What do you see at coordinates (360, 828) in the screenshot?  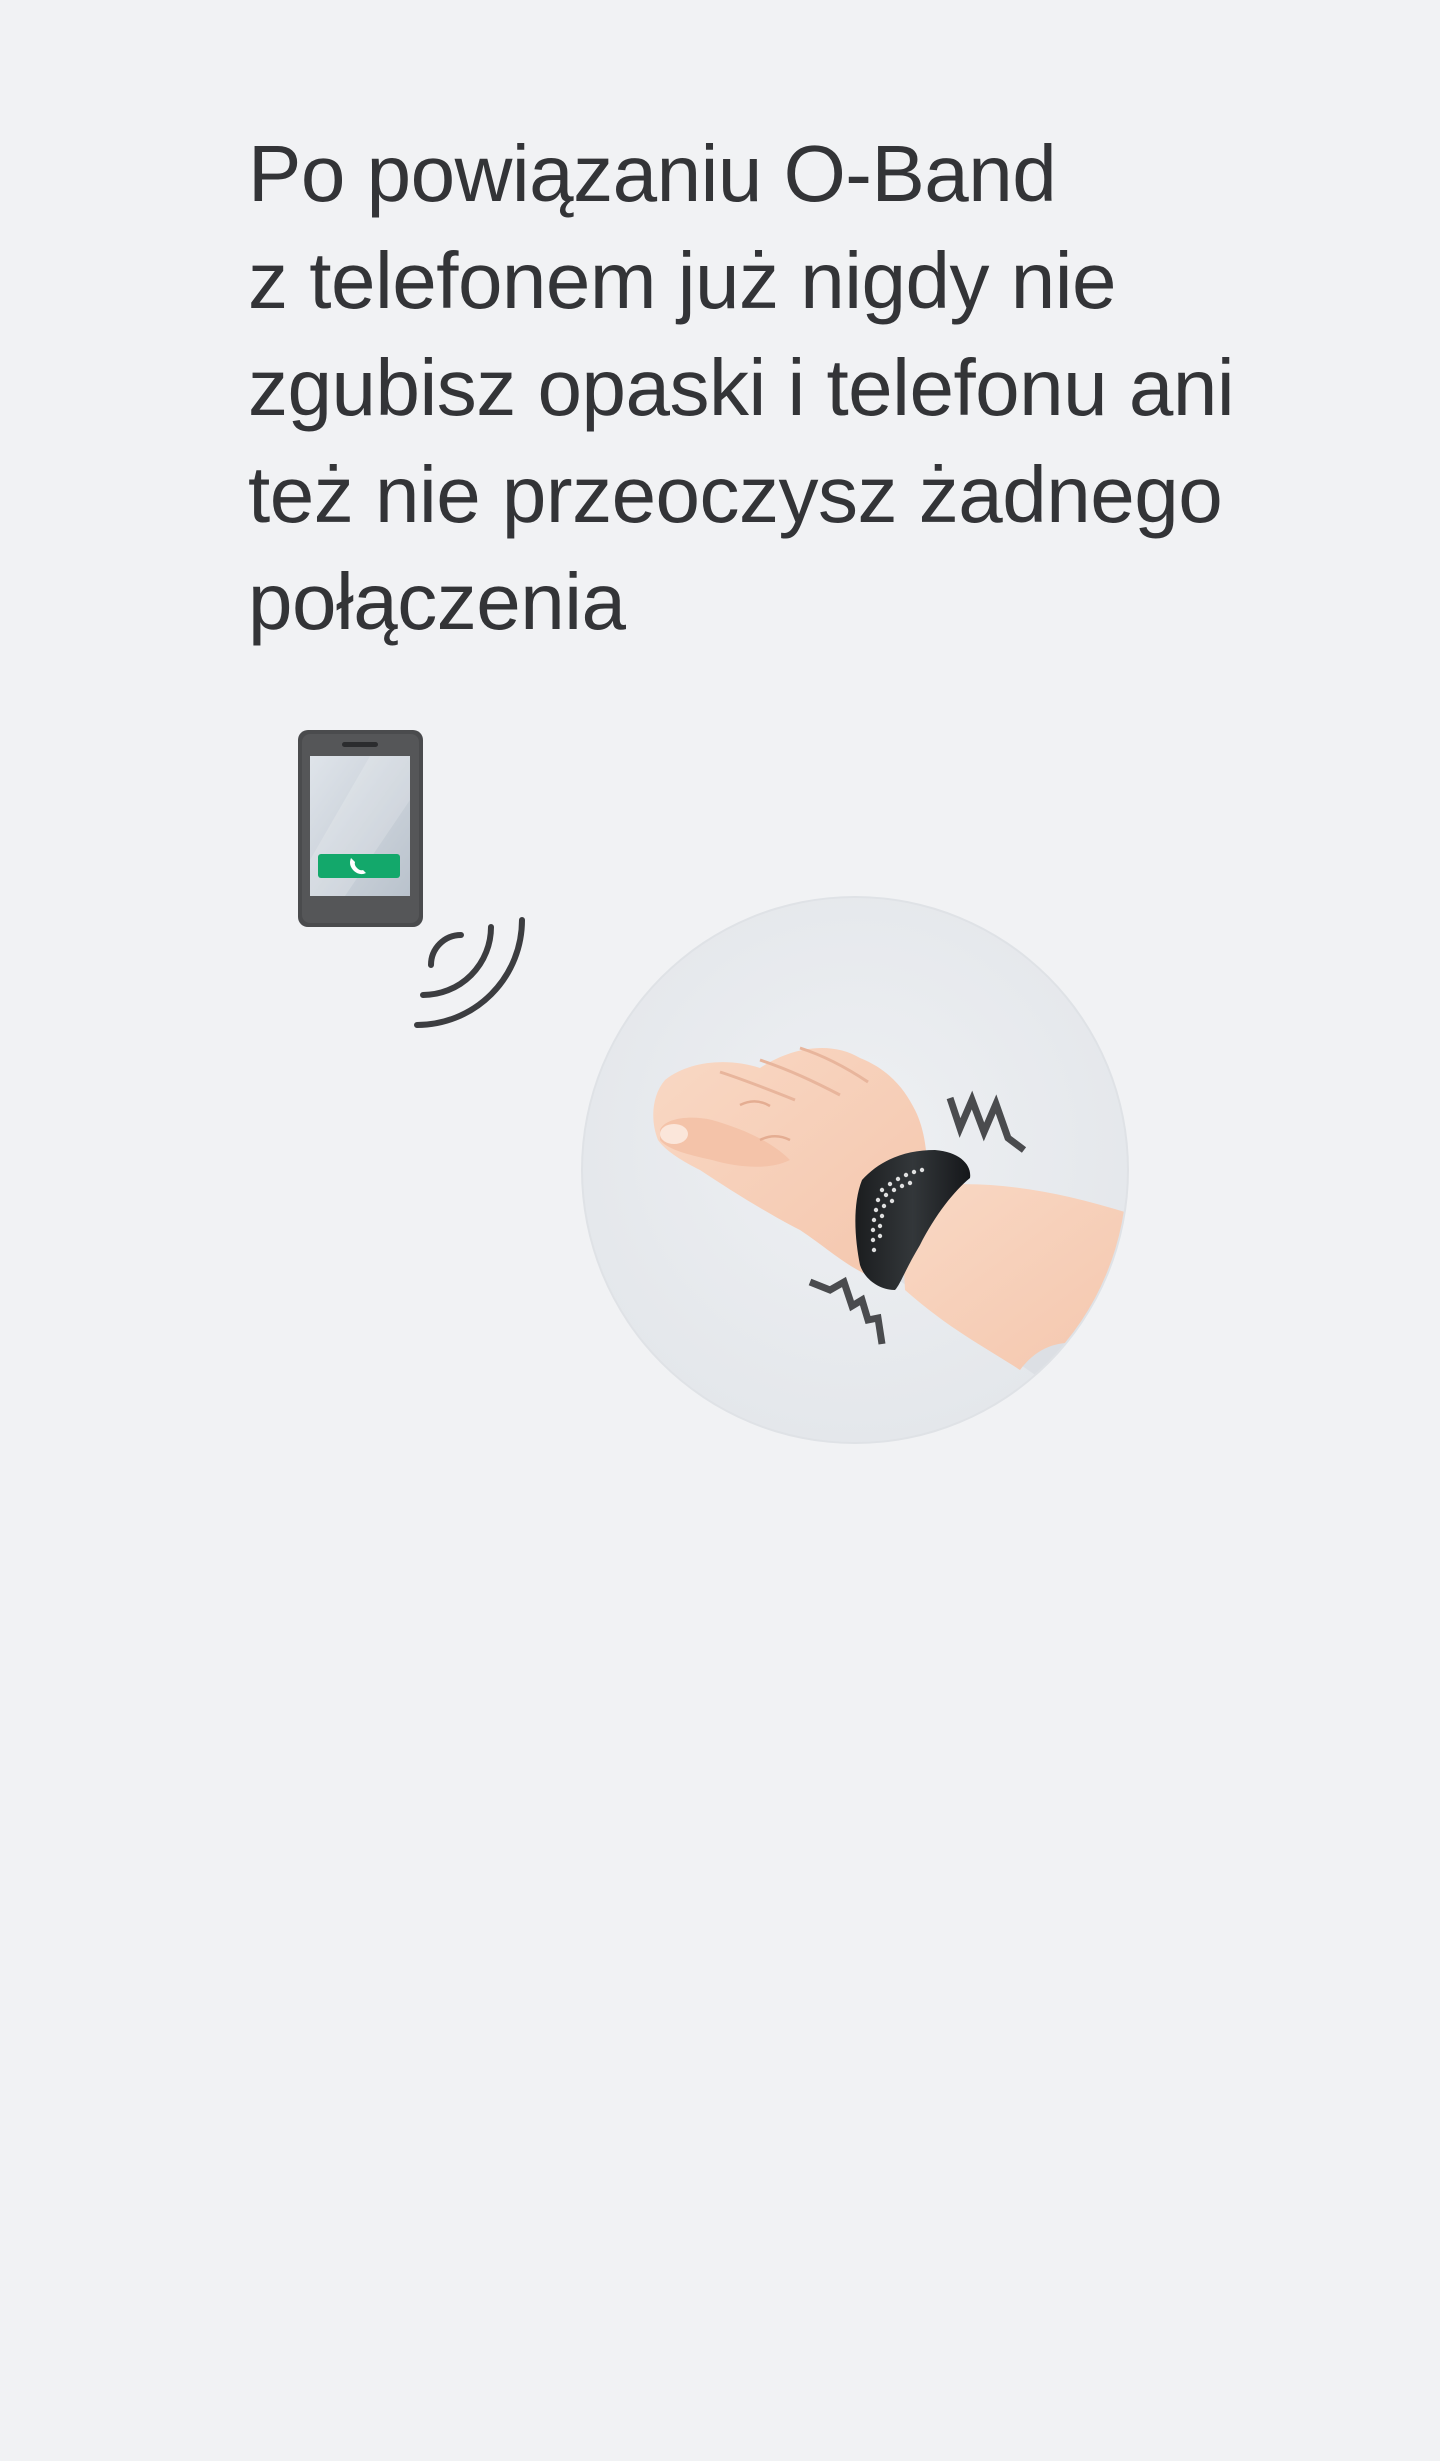 I see `phone-with-incoming-call-icon` at bounding box center [360, 828].